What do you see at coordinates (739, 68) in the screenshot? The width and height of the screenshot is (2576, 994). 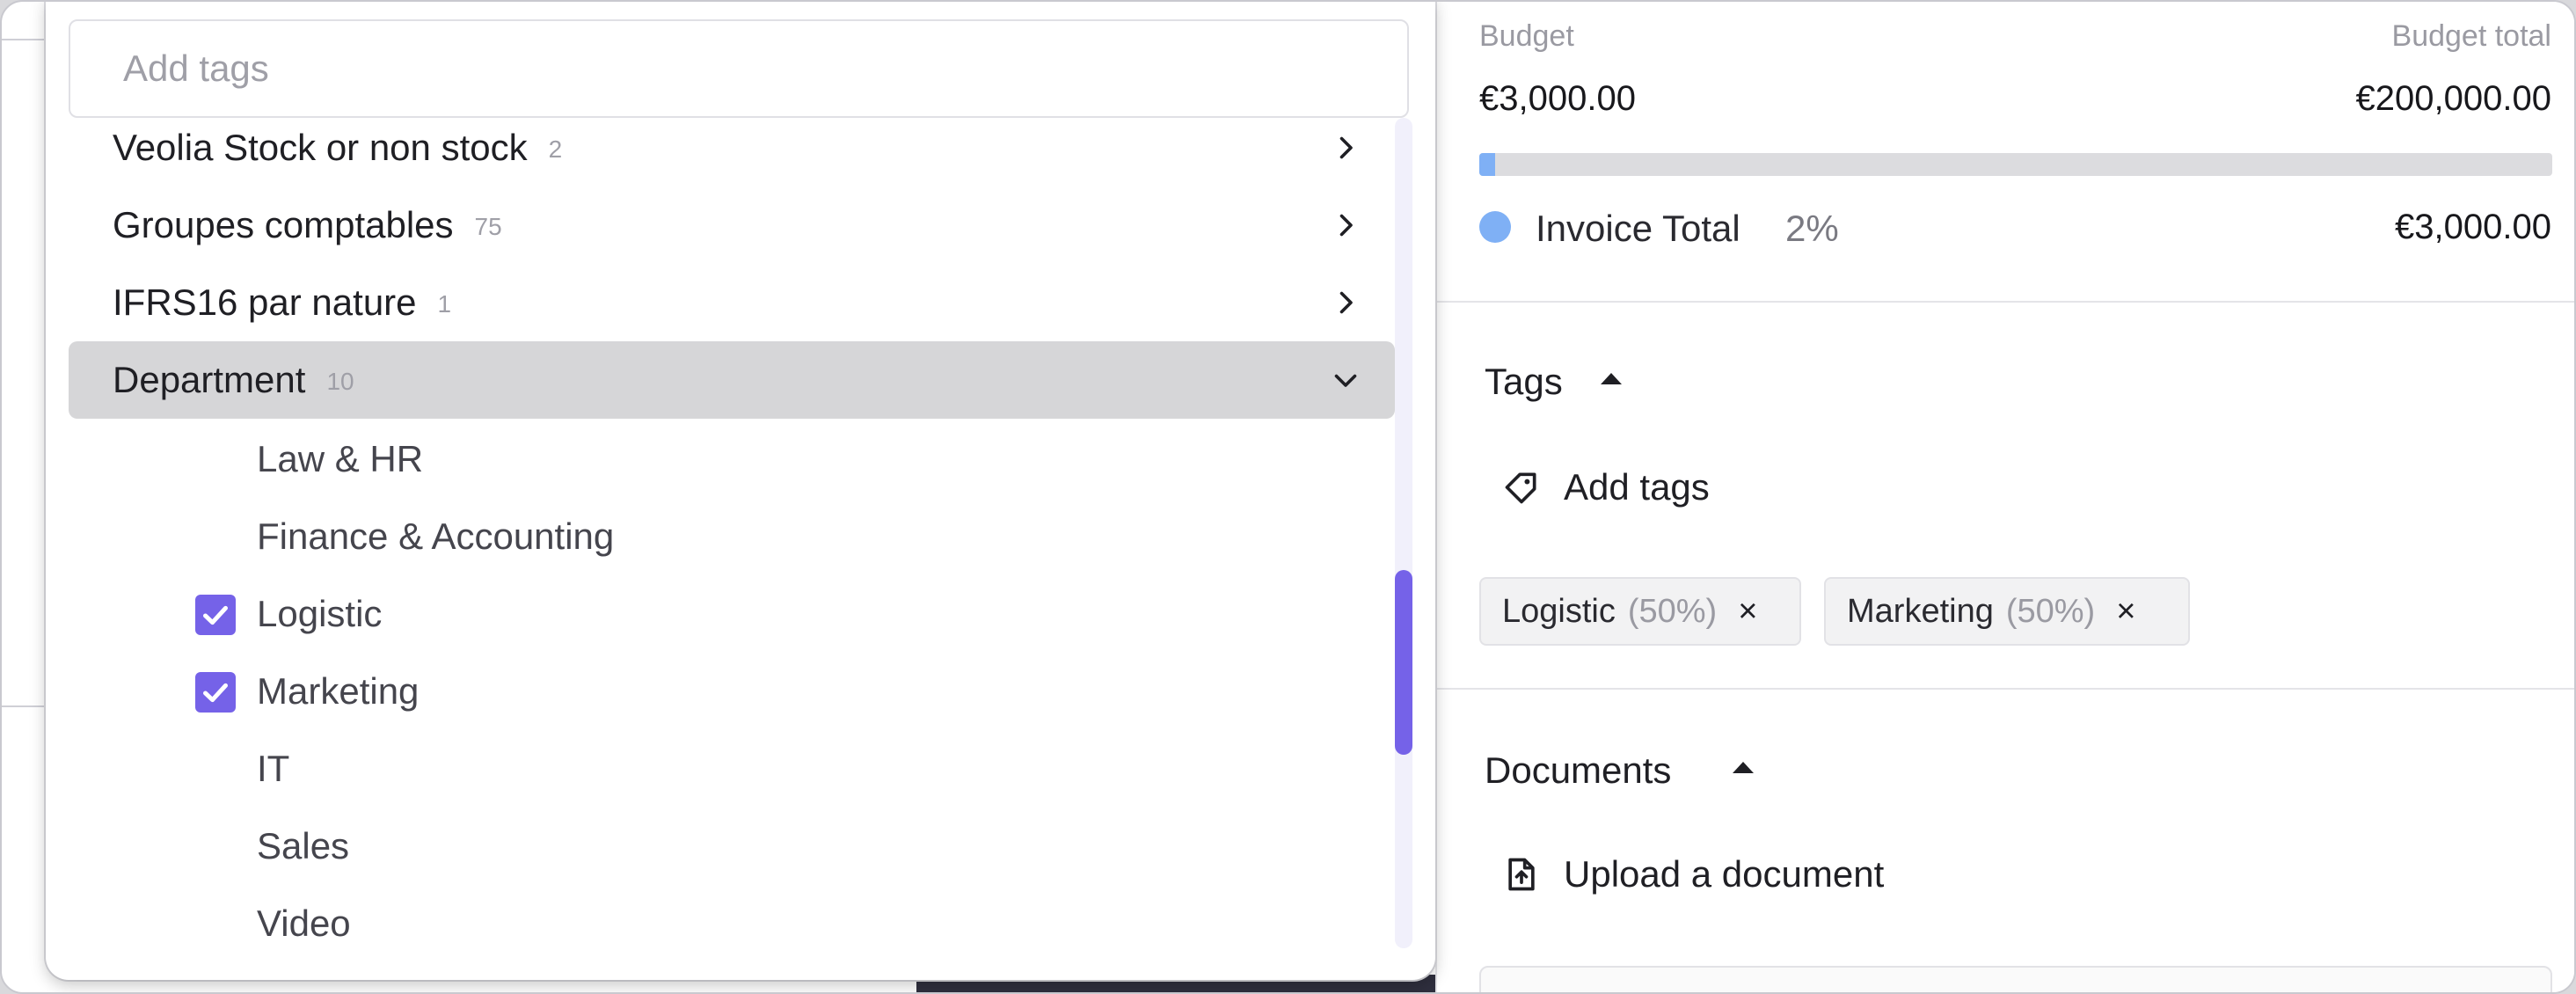 I see `tag-search-input` at bounding box center [739, 68].